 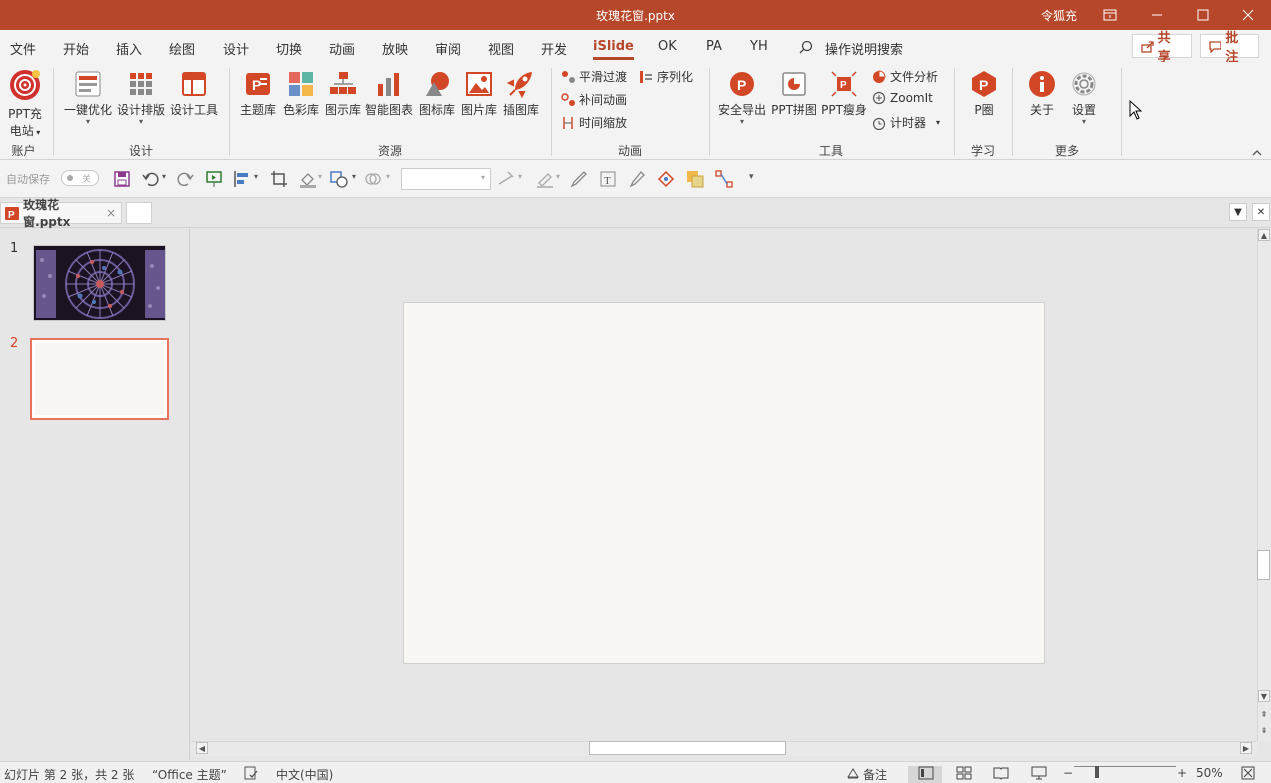 I want to click on tab-transitions: 切换, so click(x=289, y=48).